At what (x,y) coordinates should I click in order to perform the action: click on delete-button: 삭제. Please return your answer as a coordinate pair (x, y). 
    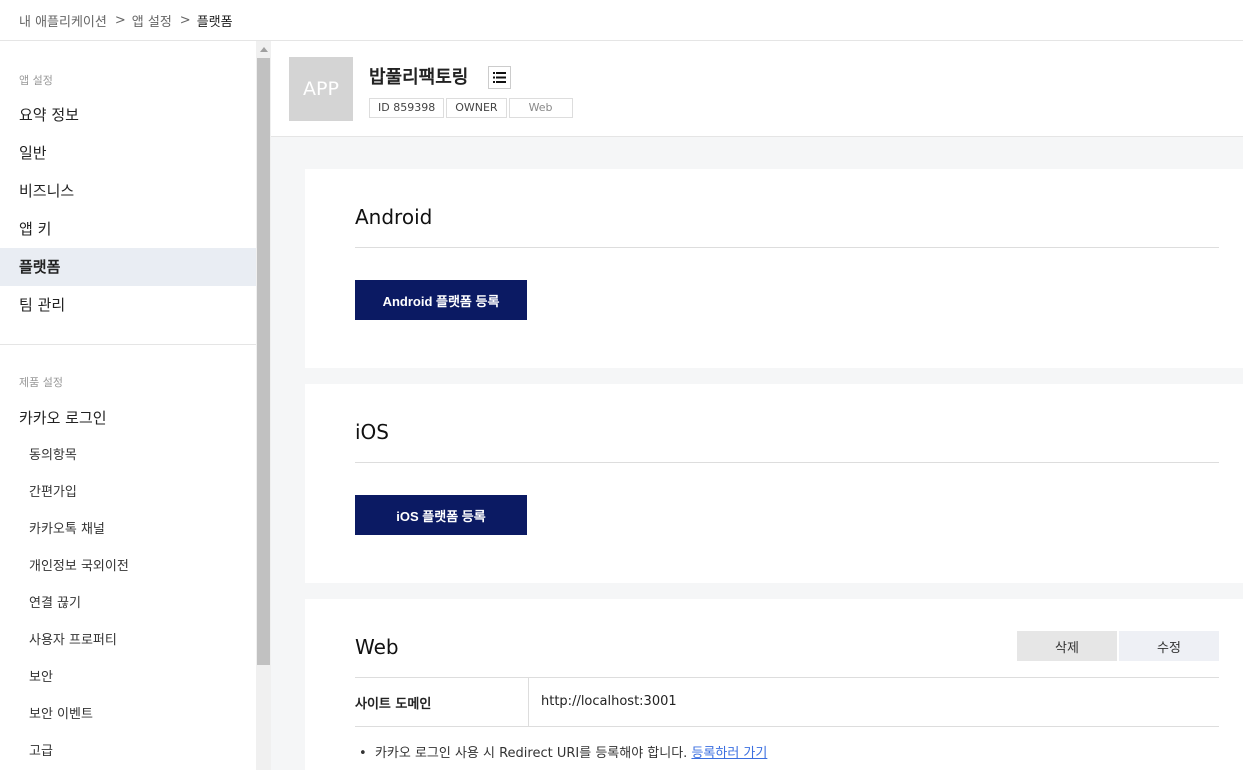
    Looking at the image, I should click on (1067, 646).